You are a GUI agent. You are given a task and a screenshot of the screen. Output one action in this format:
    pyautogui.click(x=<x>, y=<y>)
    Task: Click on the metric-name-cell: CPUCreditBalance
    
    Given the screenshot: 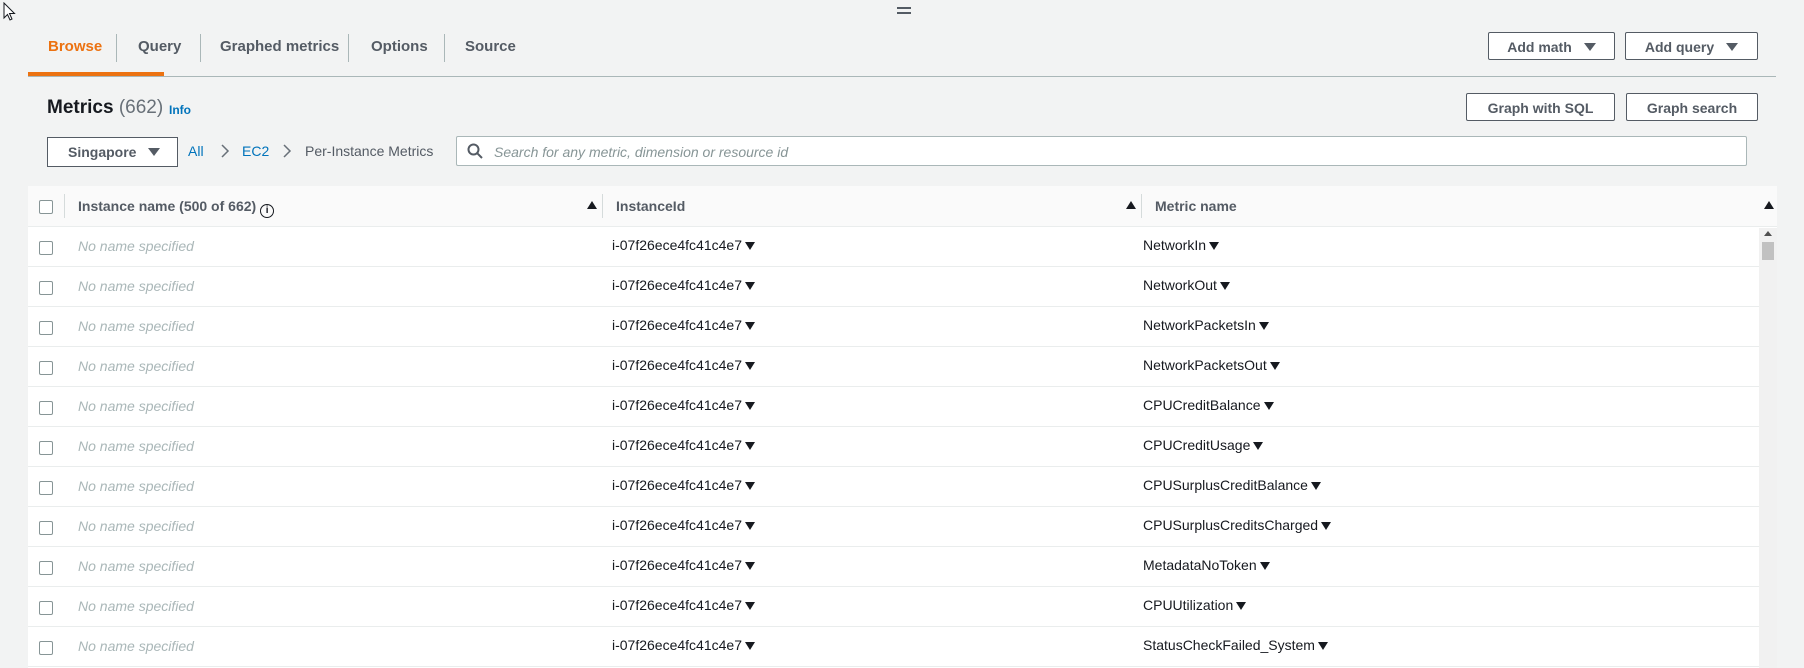 What is the action you would take?
    pyautogui.click(x=1208, y=405)
    